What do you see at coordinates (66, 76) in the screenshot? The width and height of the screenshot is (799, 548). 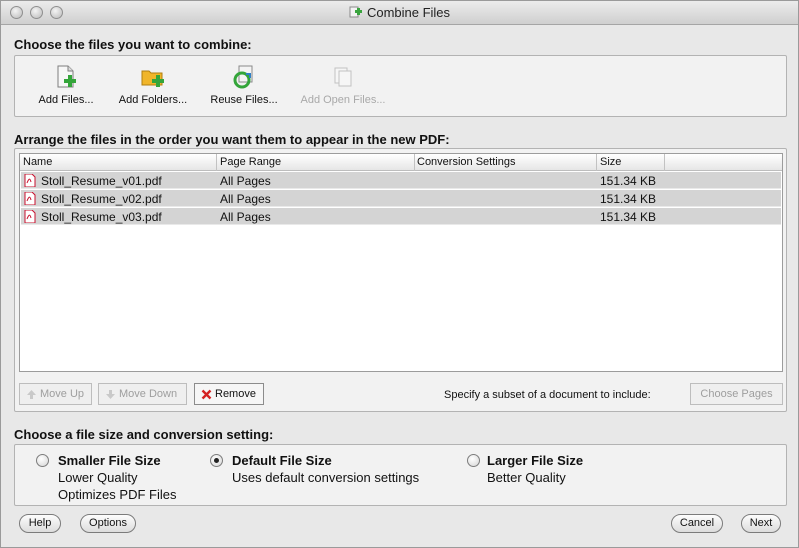 I see `document-plus-icon` at bounding box center [66, 76].